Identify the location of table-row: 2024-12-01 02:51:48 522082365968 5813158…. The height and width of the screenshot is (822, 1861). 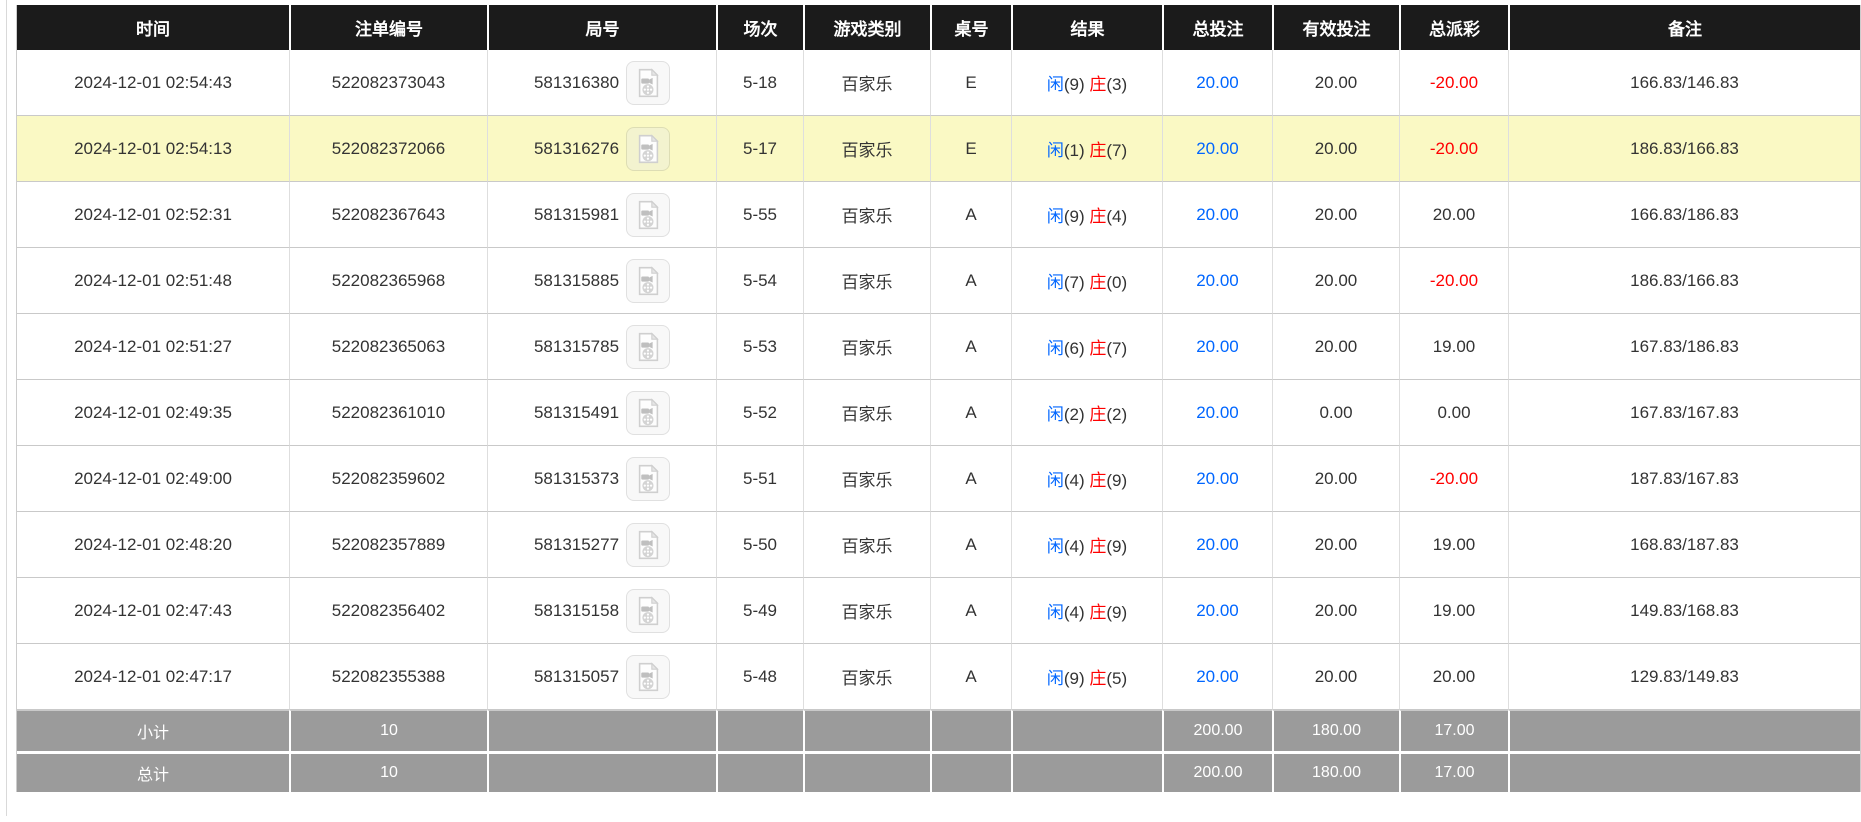
(938, 281).